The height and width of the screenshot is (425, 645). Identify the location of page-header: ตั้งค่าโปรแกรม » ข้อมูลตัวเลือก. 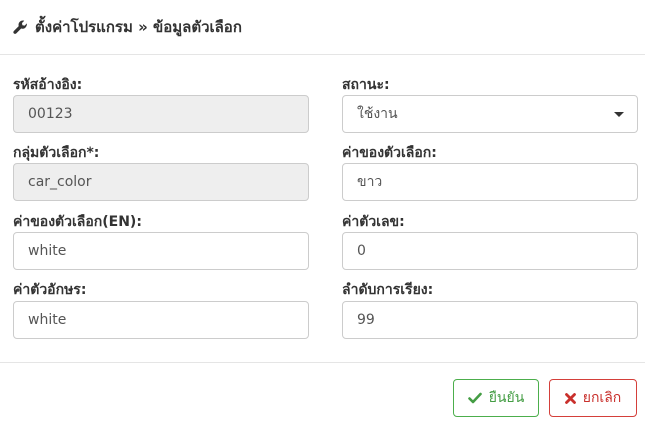
(322, 27).